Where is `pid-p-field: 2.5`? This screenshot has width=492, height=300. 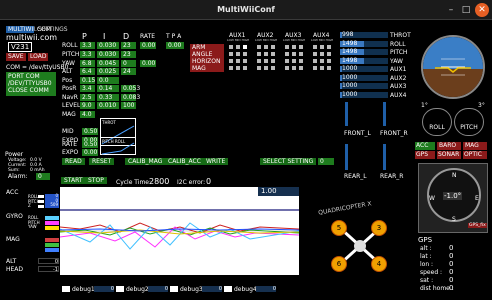 pid-p-field: 2.5 is located at coordinates (87, 97).